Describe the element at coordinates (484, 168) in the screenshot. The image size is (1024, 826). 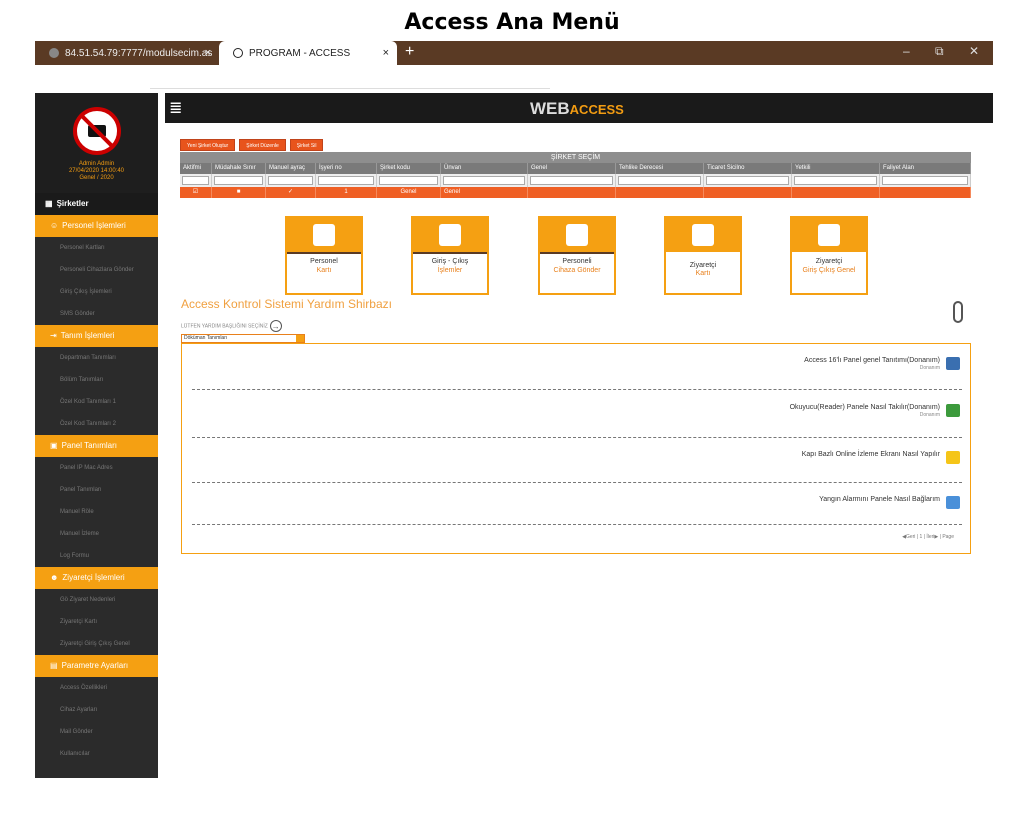
I see `column-header: Ünvan` at that location.